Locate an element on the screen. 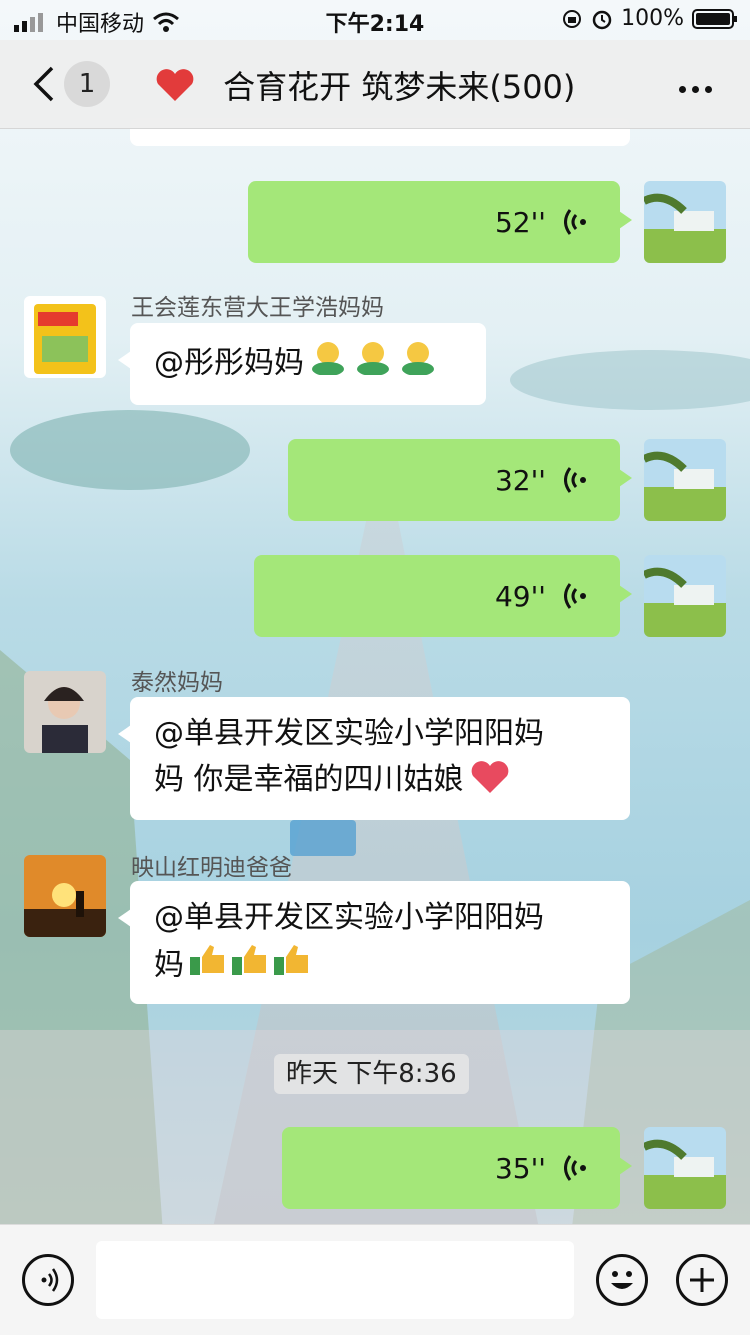  voice-mode-button is located at coordinates (48, 1280).